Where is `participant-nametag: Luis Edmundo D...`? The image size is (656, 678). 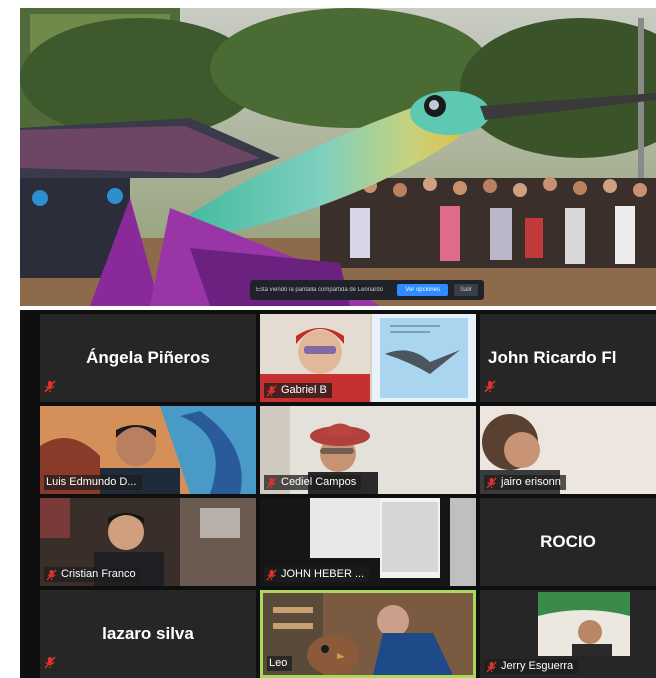 participant-nametag: Luis Edmundo D... is located at coordinates (93, 482).